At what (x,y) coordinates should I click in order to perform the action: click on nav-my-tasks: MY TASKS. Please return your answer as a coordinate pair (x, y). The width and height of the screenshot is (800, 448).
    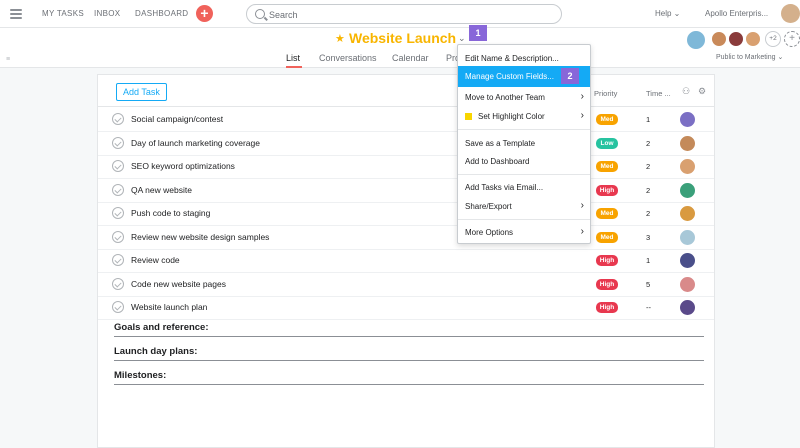
    Looking at the image, I should click on (63, 13).